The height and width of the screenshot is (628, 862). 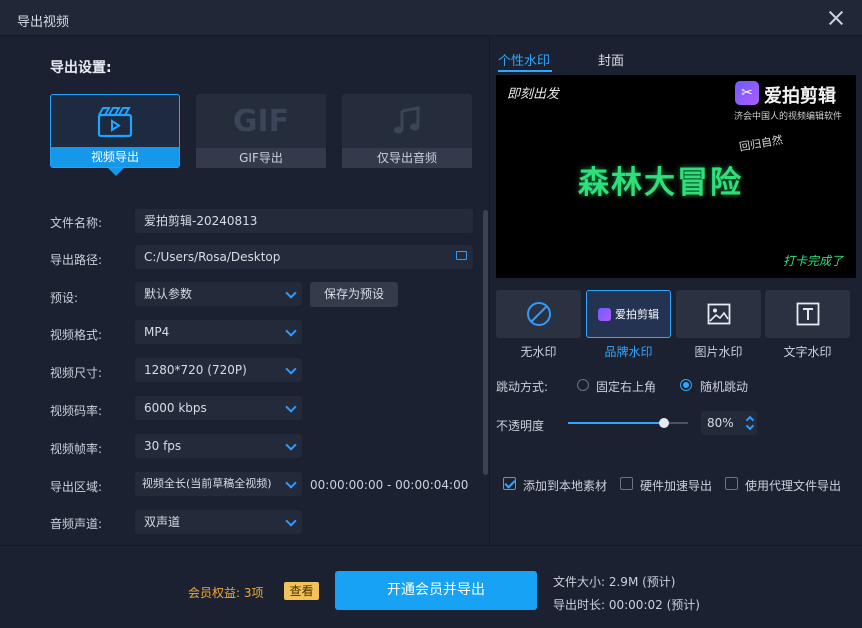 What do you see at coordinates (76, 524) in the screenshot?
I see `audio-label: 音频声道:` at bounding box center [76, 524].